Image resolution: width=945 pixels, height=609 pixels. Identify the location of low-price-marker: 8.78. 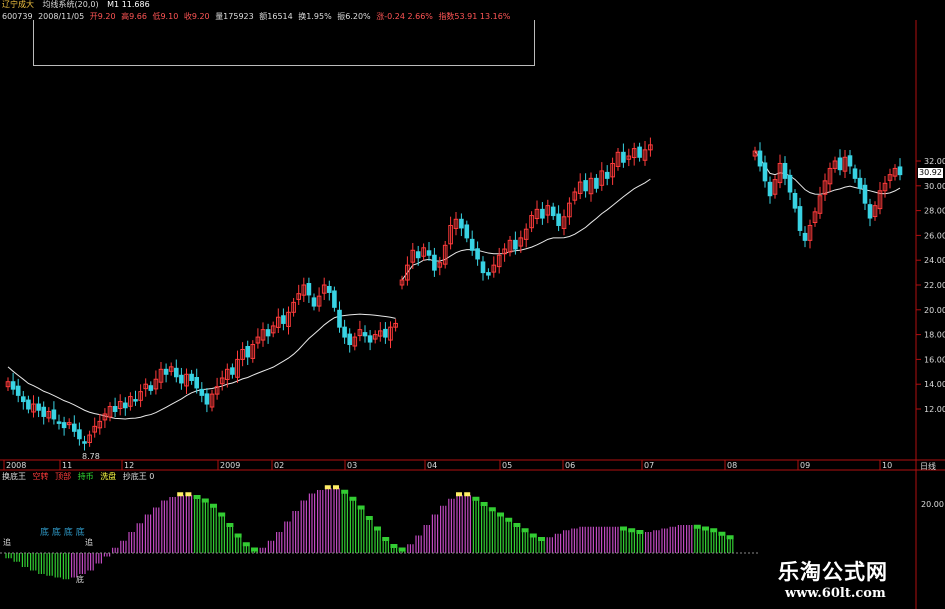
(91, 456).